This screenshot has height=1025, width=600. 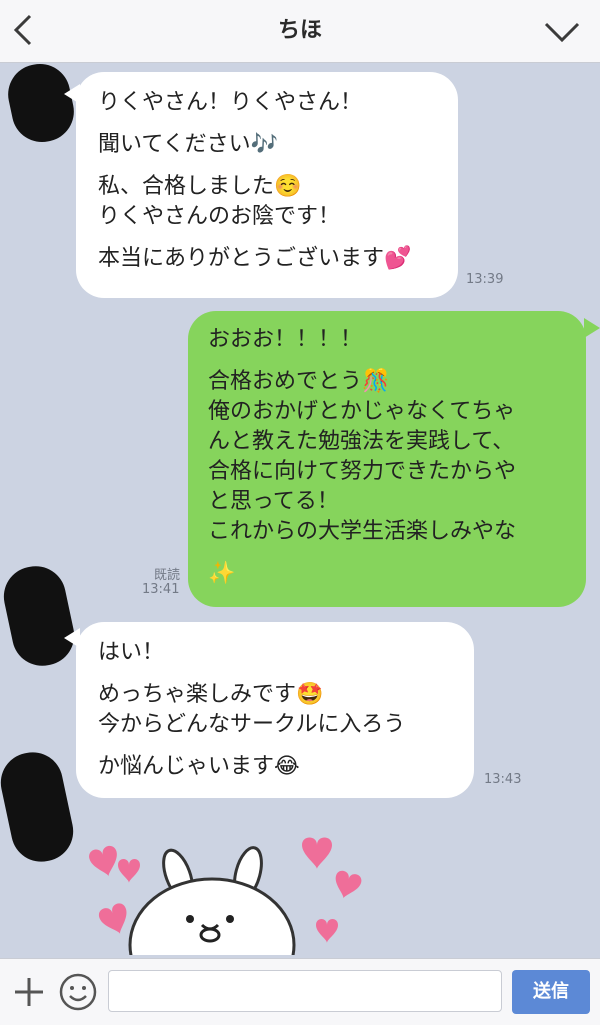 I want to click on bunny-face, so click(x=212, y=900).